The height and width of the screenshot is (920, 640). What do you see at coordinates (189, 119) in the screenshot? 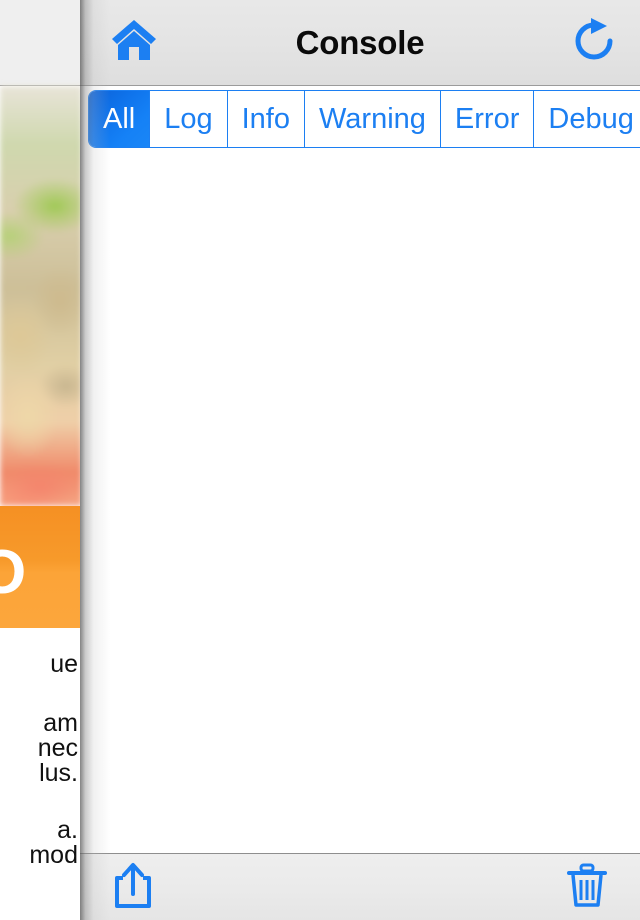
I see `tab-log: Log` at bounding box center [189, 119].